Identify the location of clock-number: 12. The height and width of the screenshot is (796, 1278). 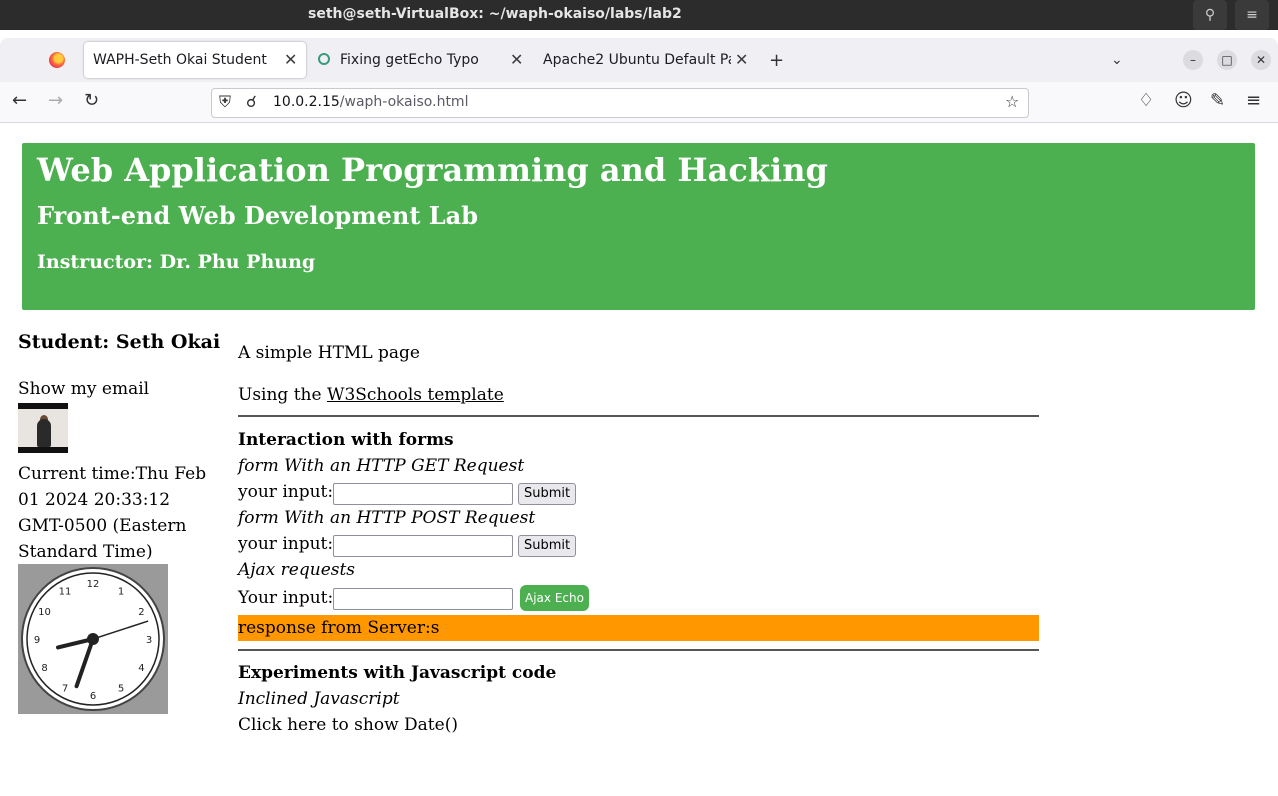
(93, 584).